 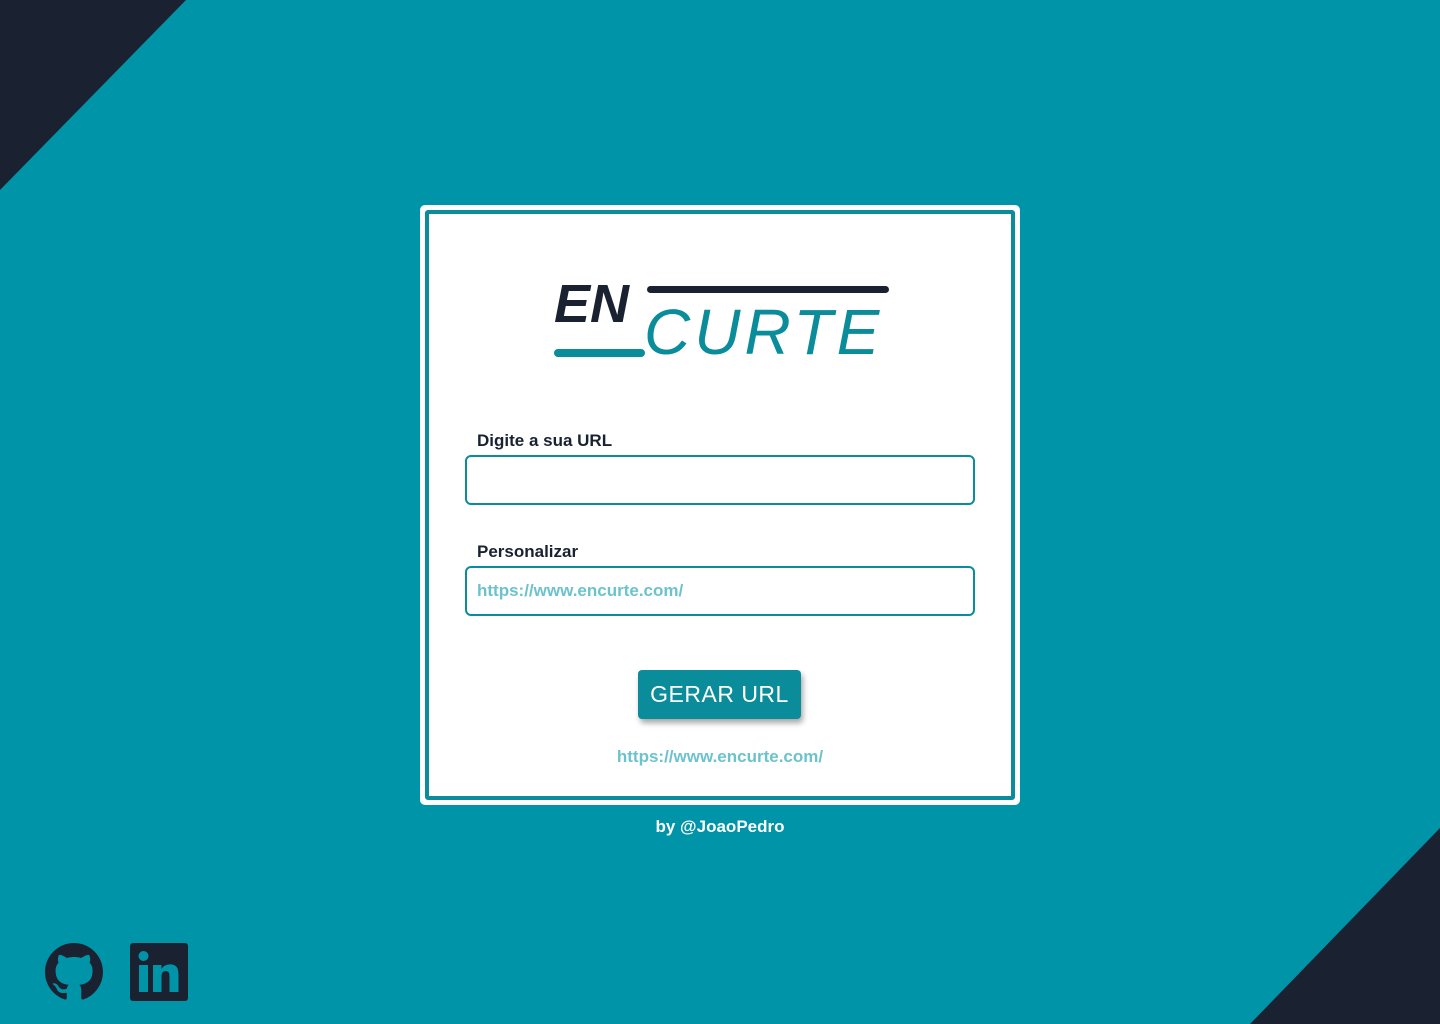 I want to click on corner-decoration-top-left, so click(x=93, y=95).